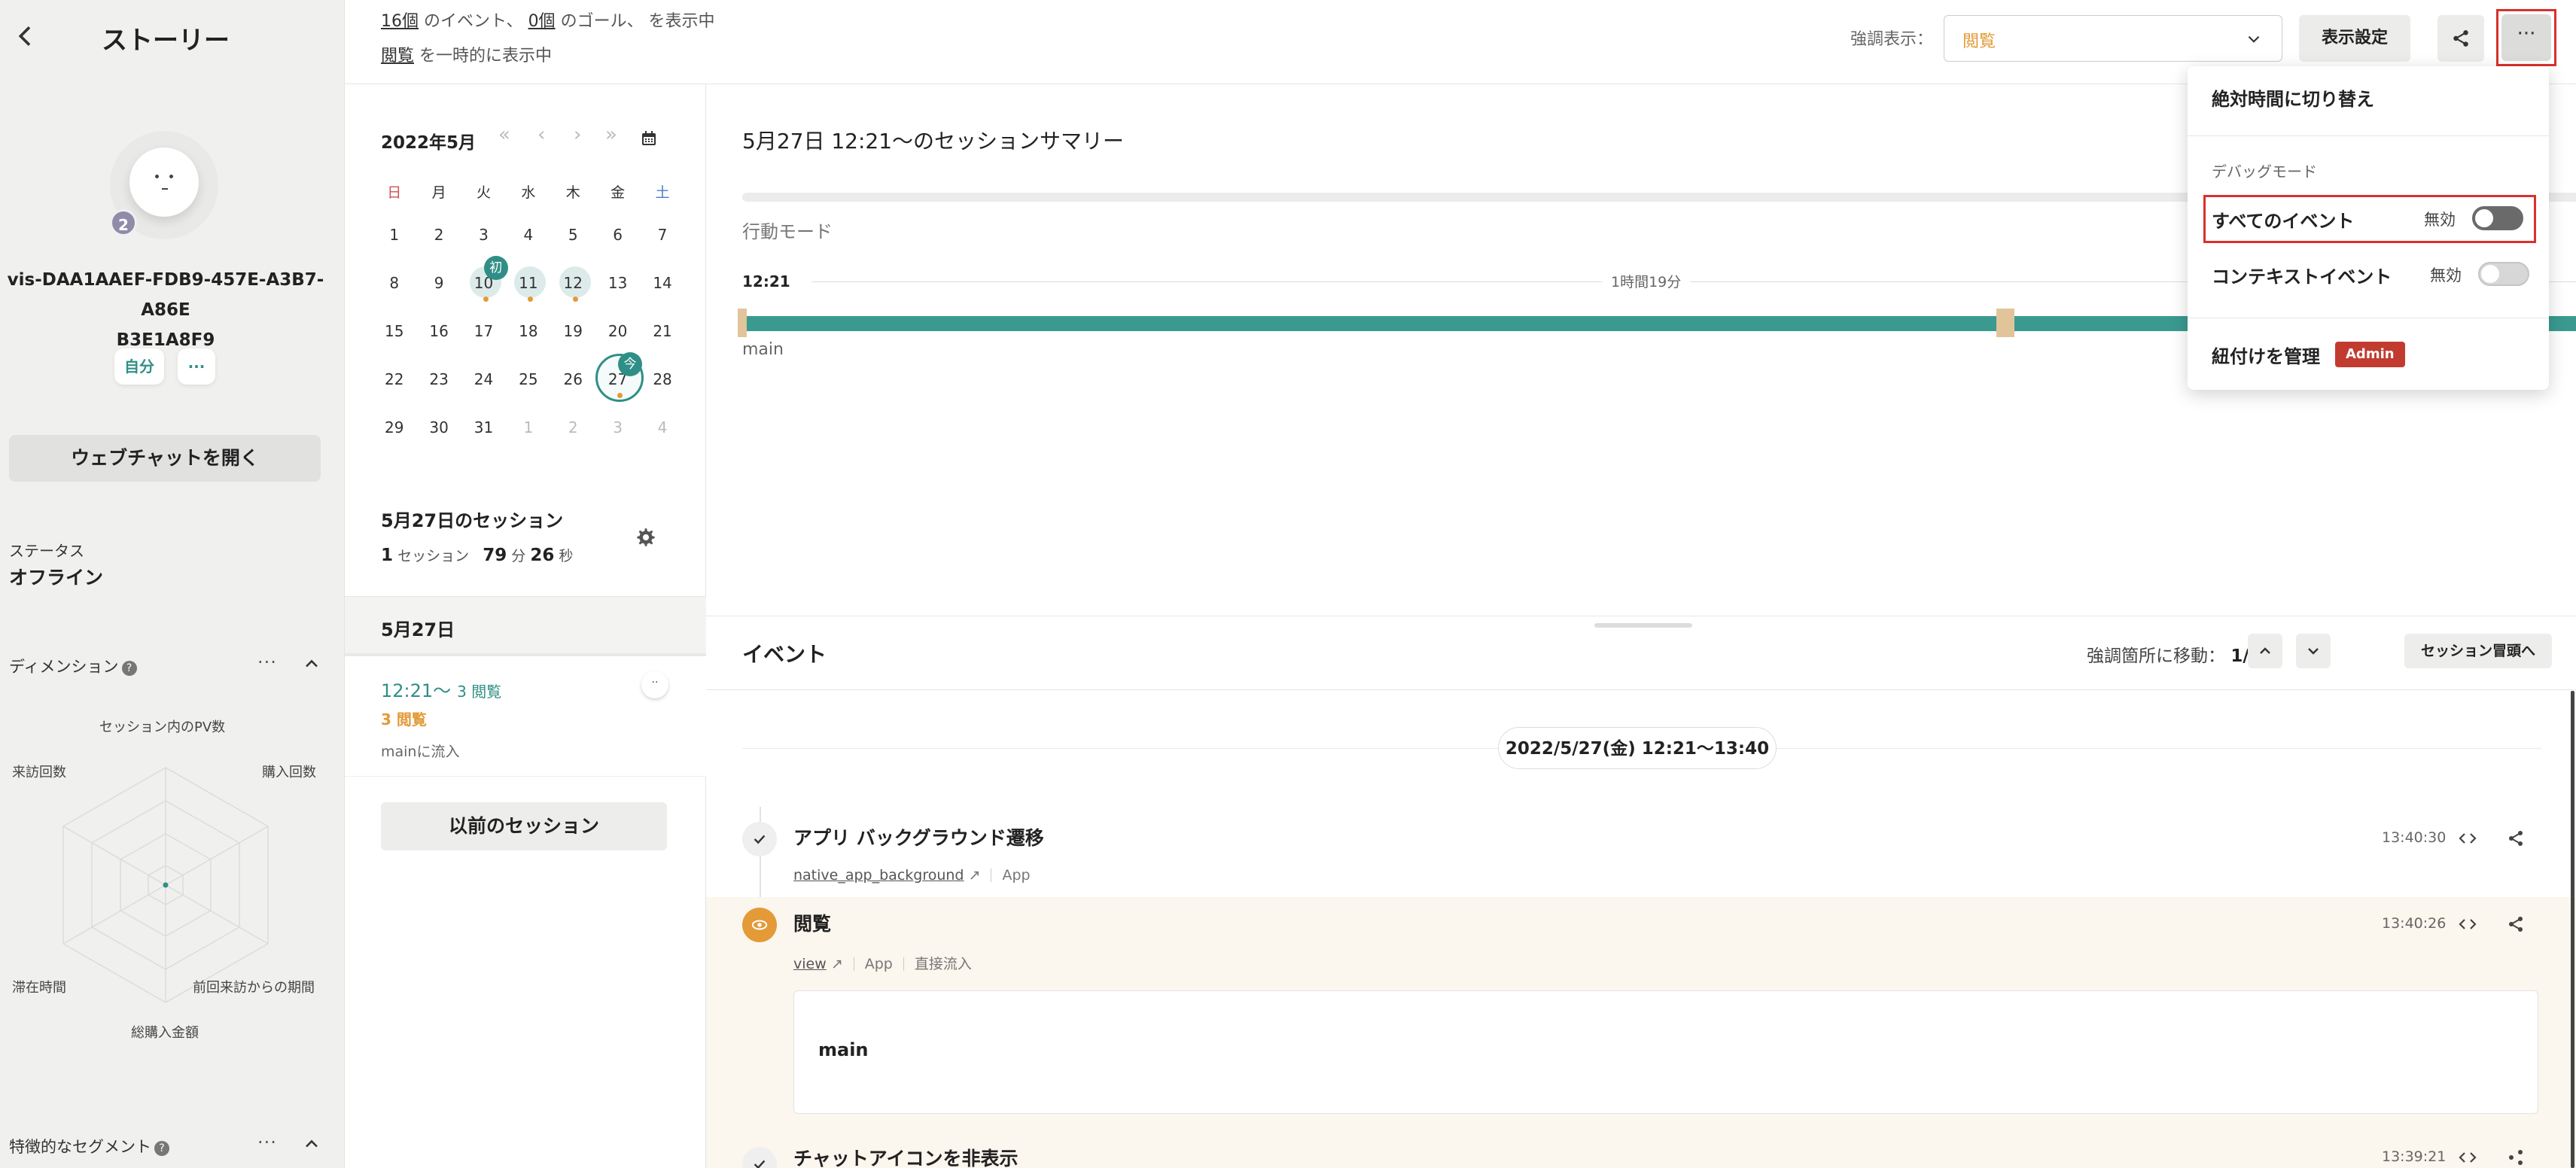 The width and height of the screenshot is (2576, 1168). Describe the element at coordinates (398, 56) in the screenshot. I see `temp-display-link: 閲覧` at that location.